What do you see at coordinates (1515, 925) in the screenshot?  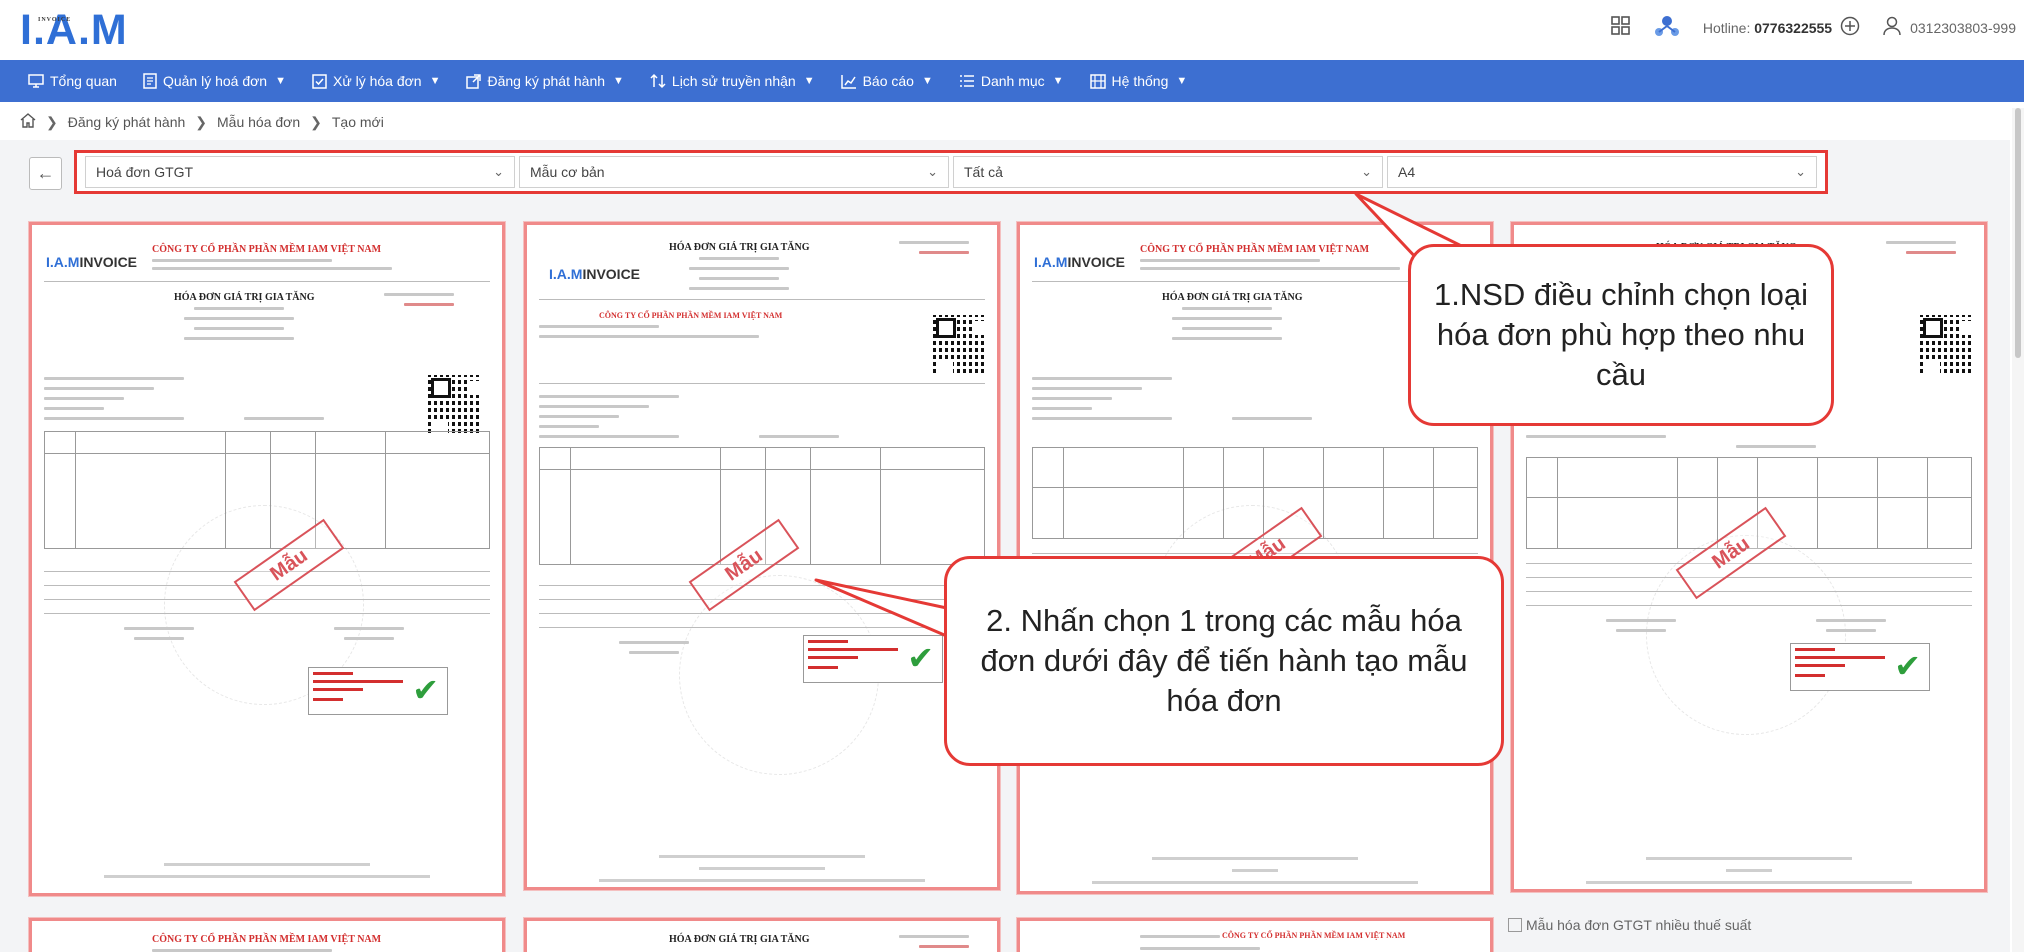 I see `broken-image-icon` at bounding box center [1515, 925].